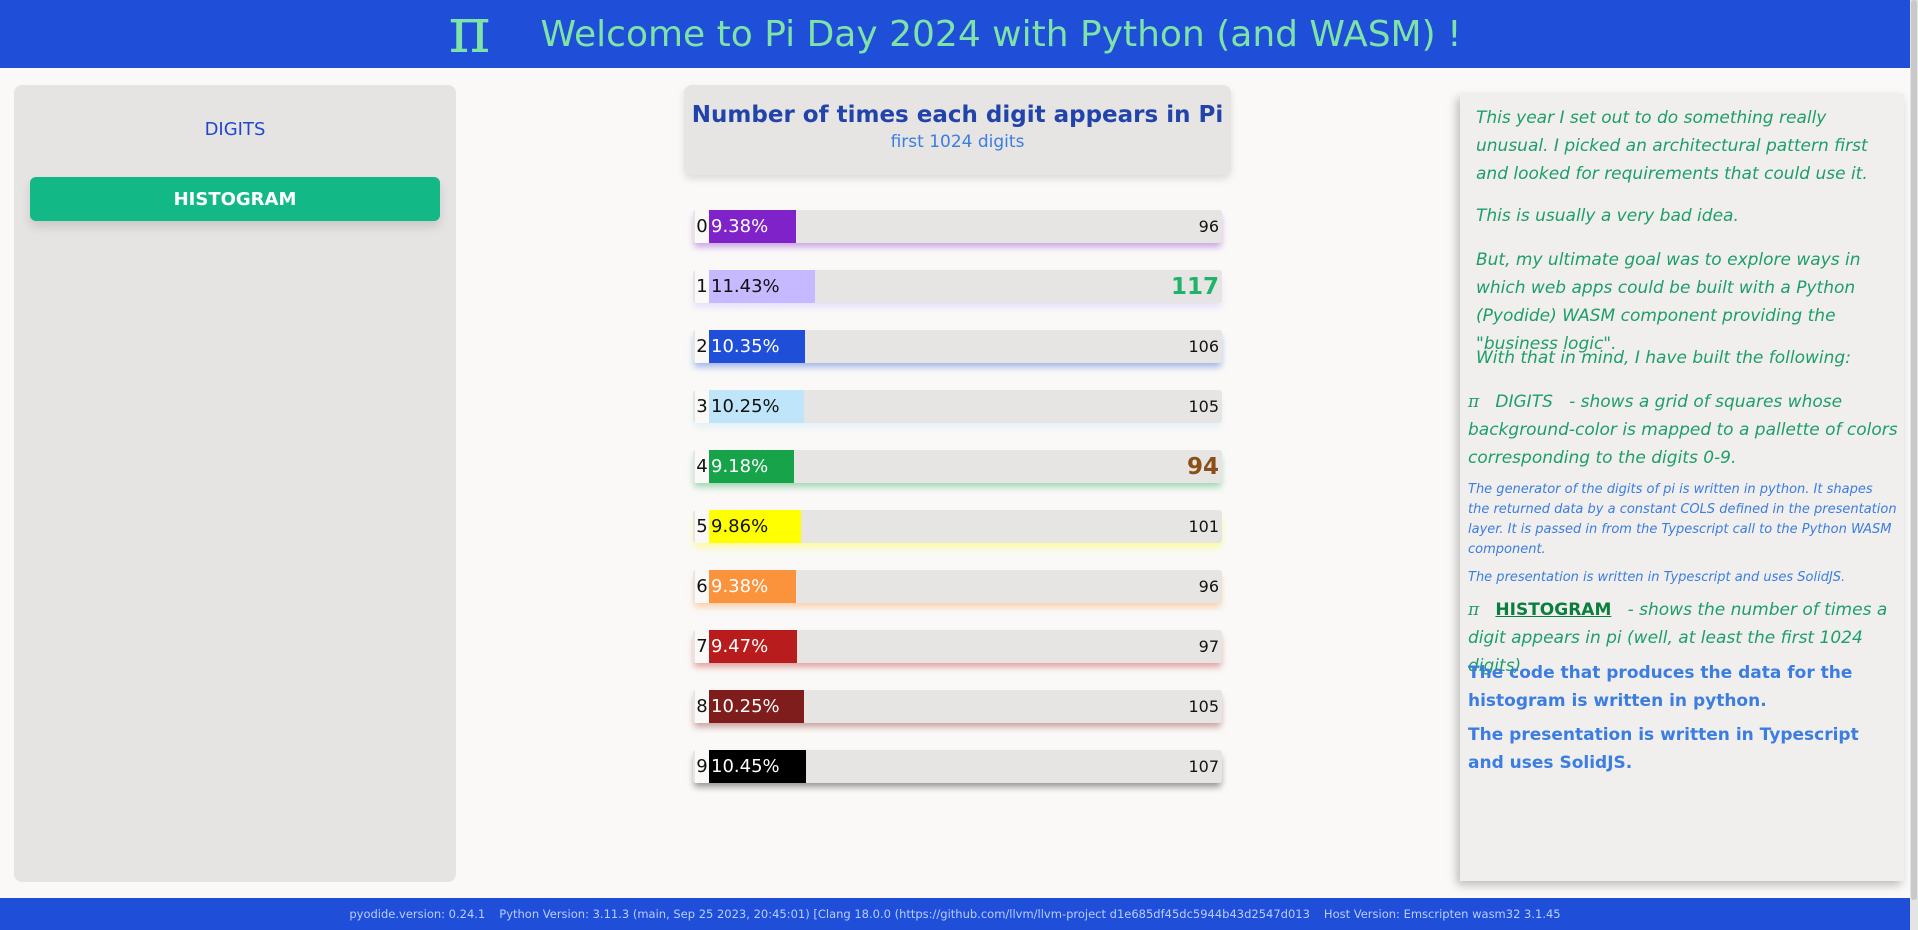  I want to click on pyodide-version: pyodide.version: 0.24.1, so click(417, 914).